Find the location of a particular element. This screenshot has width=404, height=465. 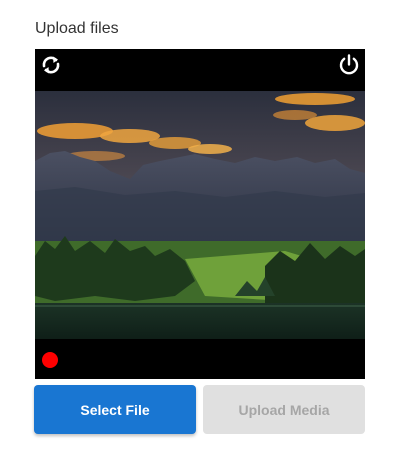

switch-camera-button is located at coordinates (51, 65).